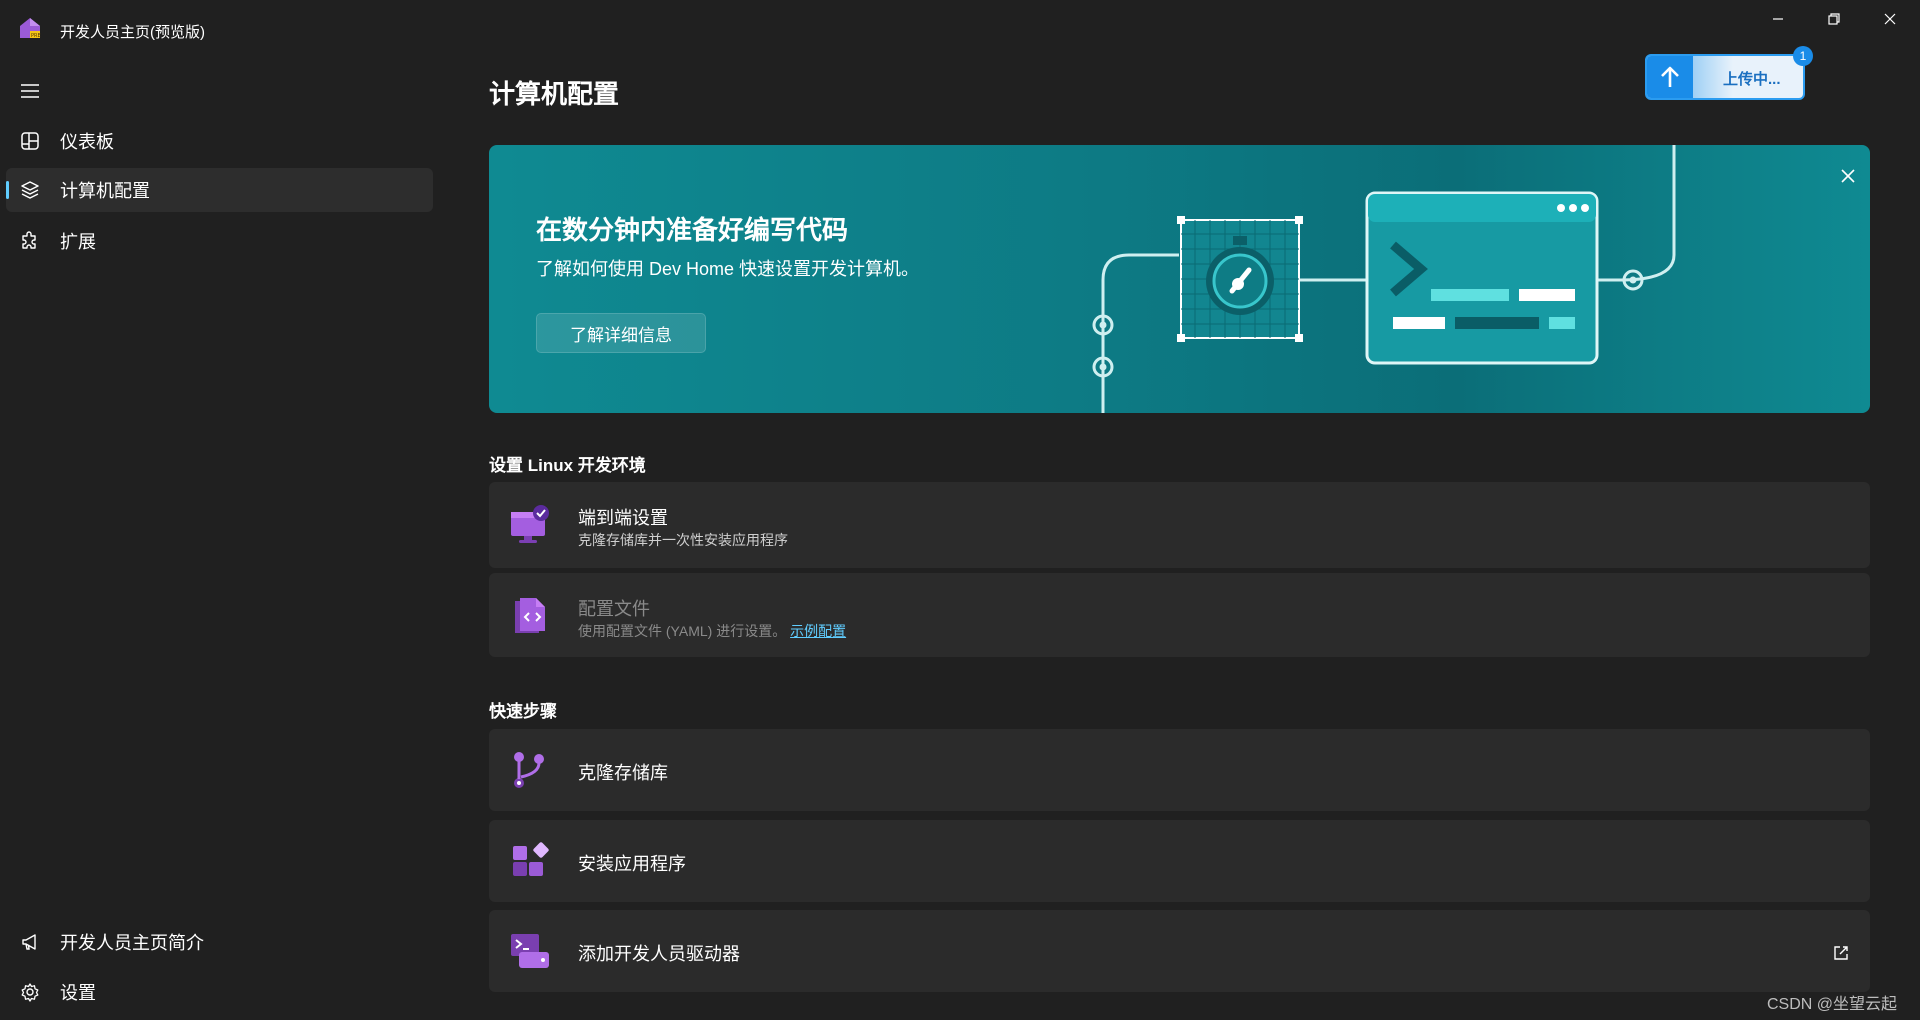 This screenshot has width=1920, height=1020. I want to click on sidebar-item-settings: 设置, so click(219, 992).